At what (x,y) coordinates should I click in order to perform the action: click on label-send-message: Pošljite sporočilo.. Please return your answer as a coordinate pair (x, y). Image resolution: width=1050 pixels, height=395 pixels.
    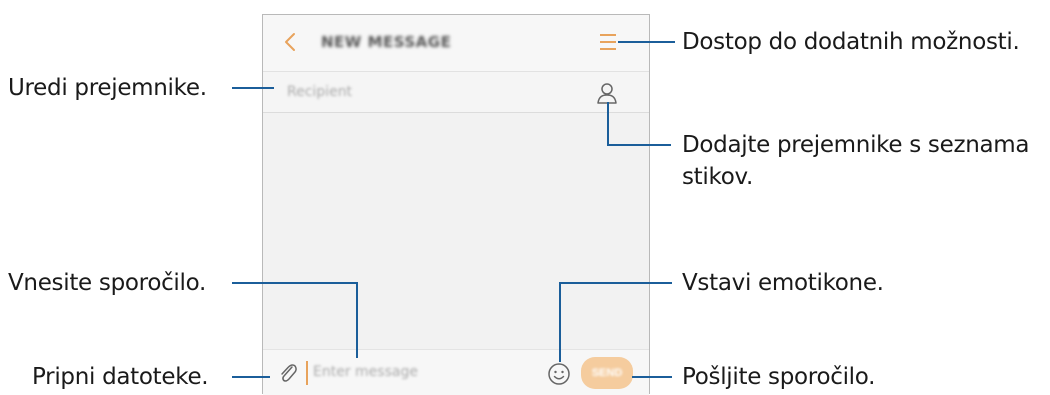
    Looking at the image, I should click on (779, 377).